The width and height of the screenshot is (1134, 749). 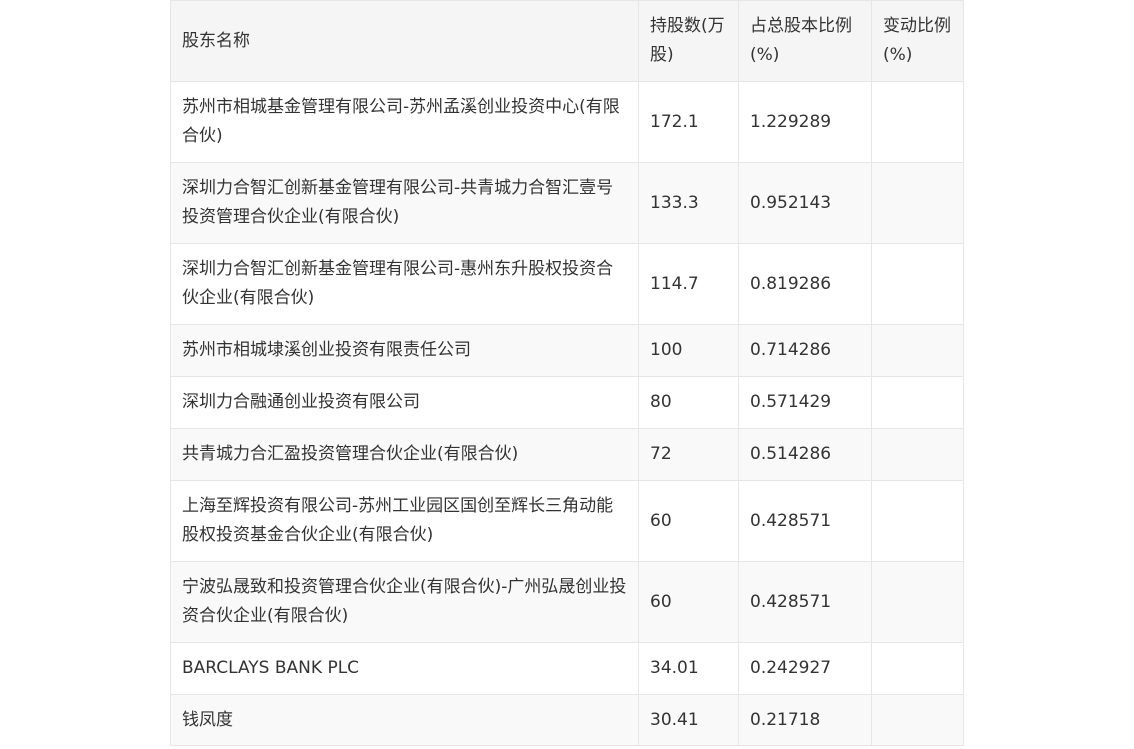 What do you see at coordinates (805, 350) in the screenshot?
I see `cell-share-ratio: 0.714286` at bounding box center [805, 350].